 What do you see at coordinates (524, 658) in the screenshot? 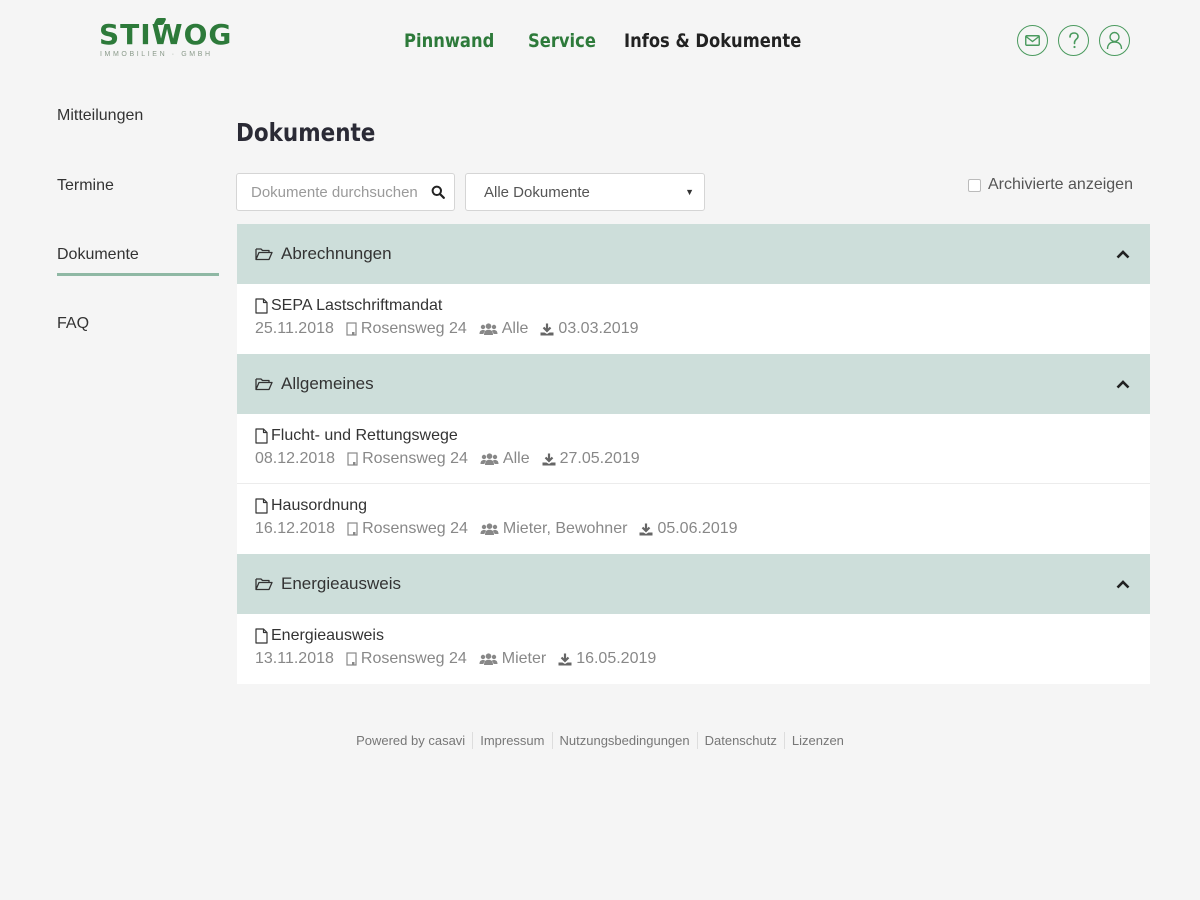
I see `document-audience: Mieter` at bounding box center [524, 658].